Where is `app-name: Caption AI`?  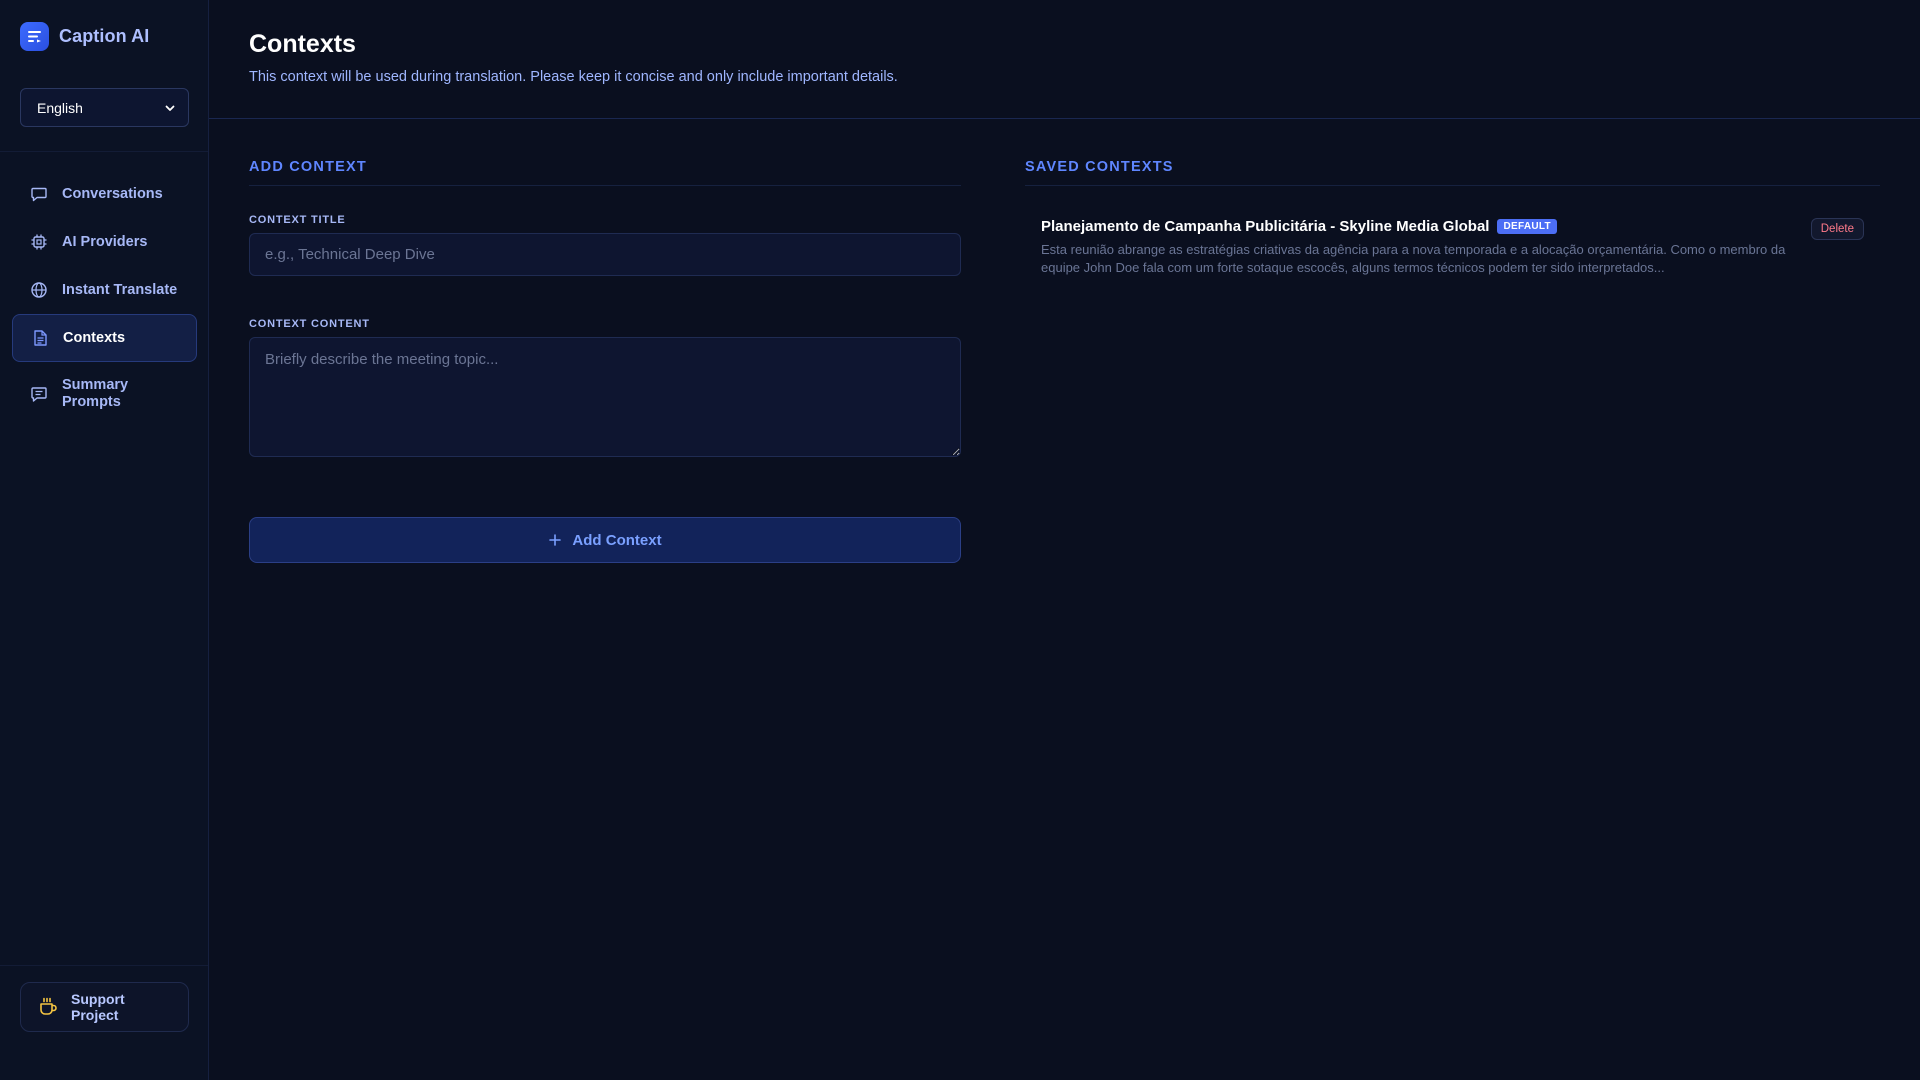
app-name: Caption AI is located at coordinates (104, 36).